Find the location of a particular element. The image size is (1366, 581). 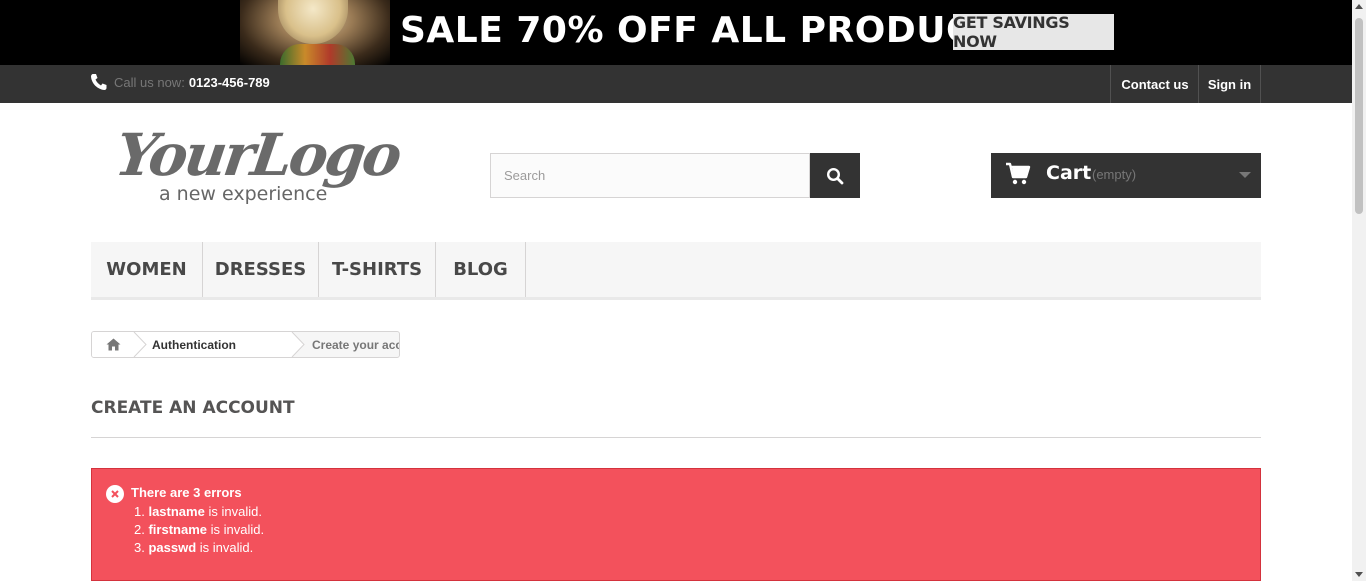

error-field: passwd is located at coordinates (172, 547).